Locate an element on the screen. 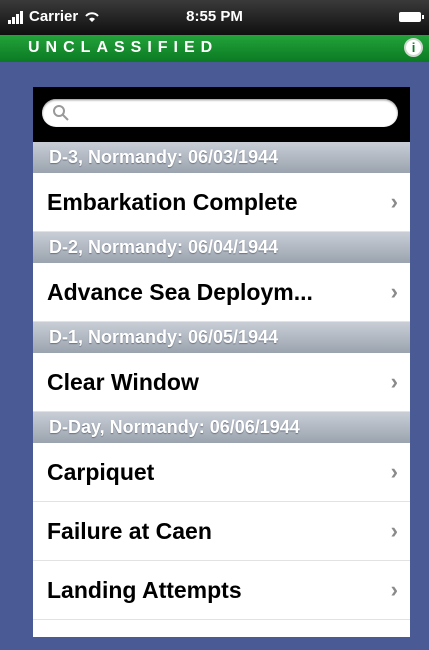 This screenshot has height=650, width=429. search-field is located at coordinates (220, 113).